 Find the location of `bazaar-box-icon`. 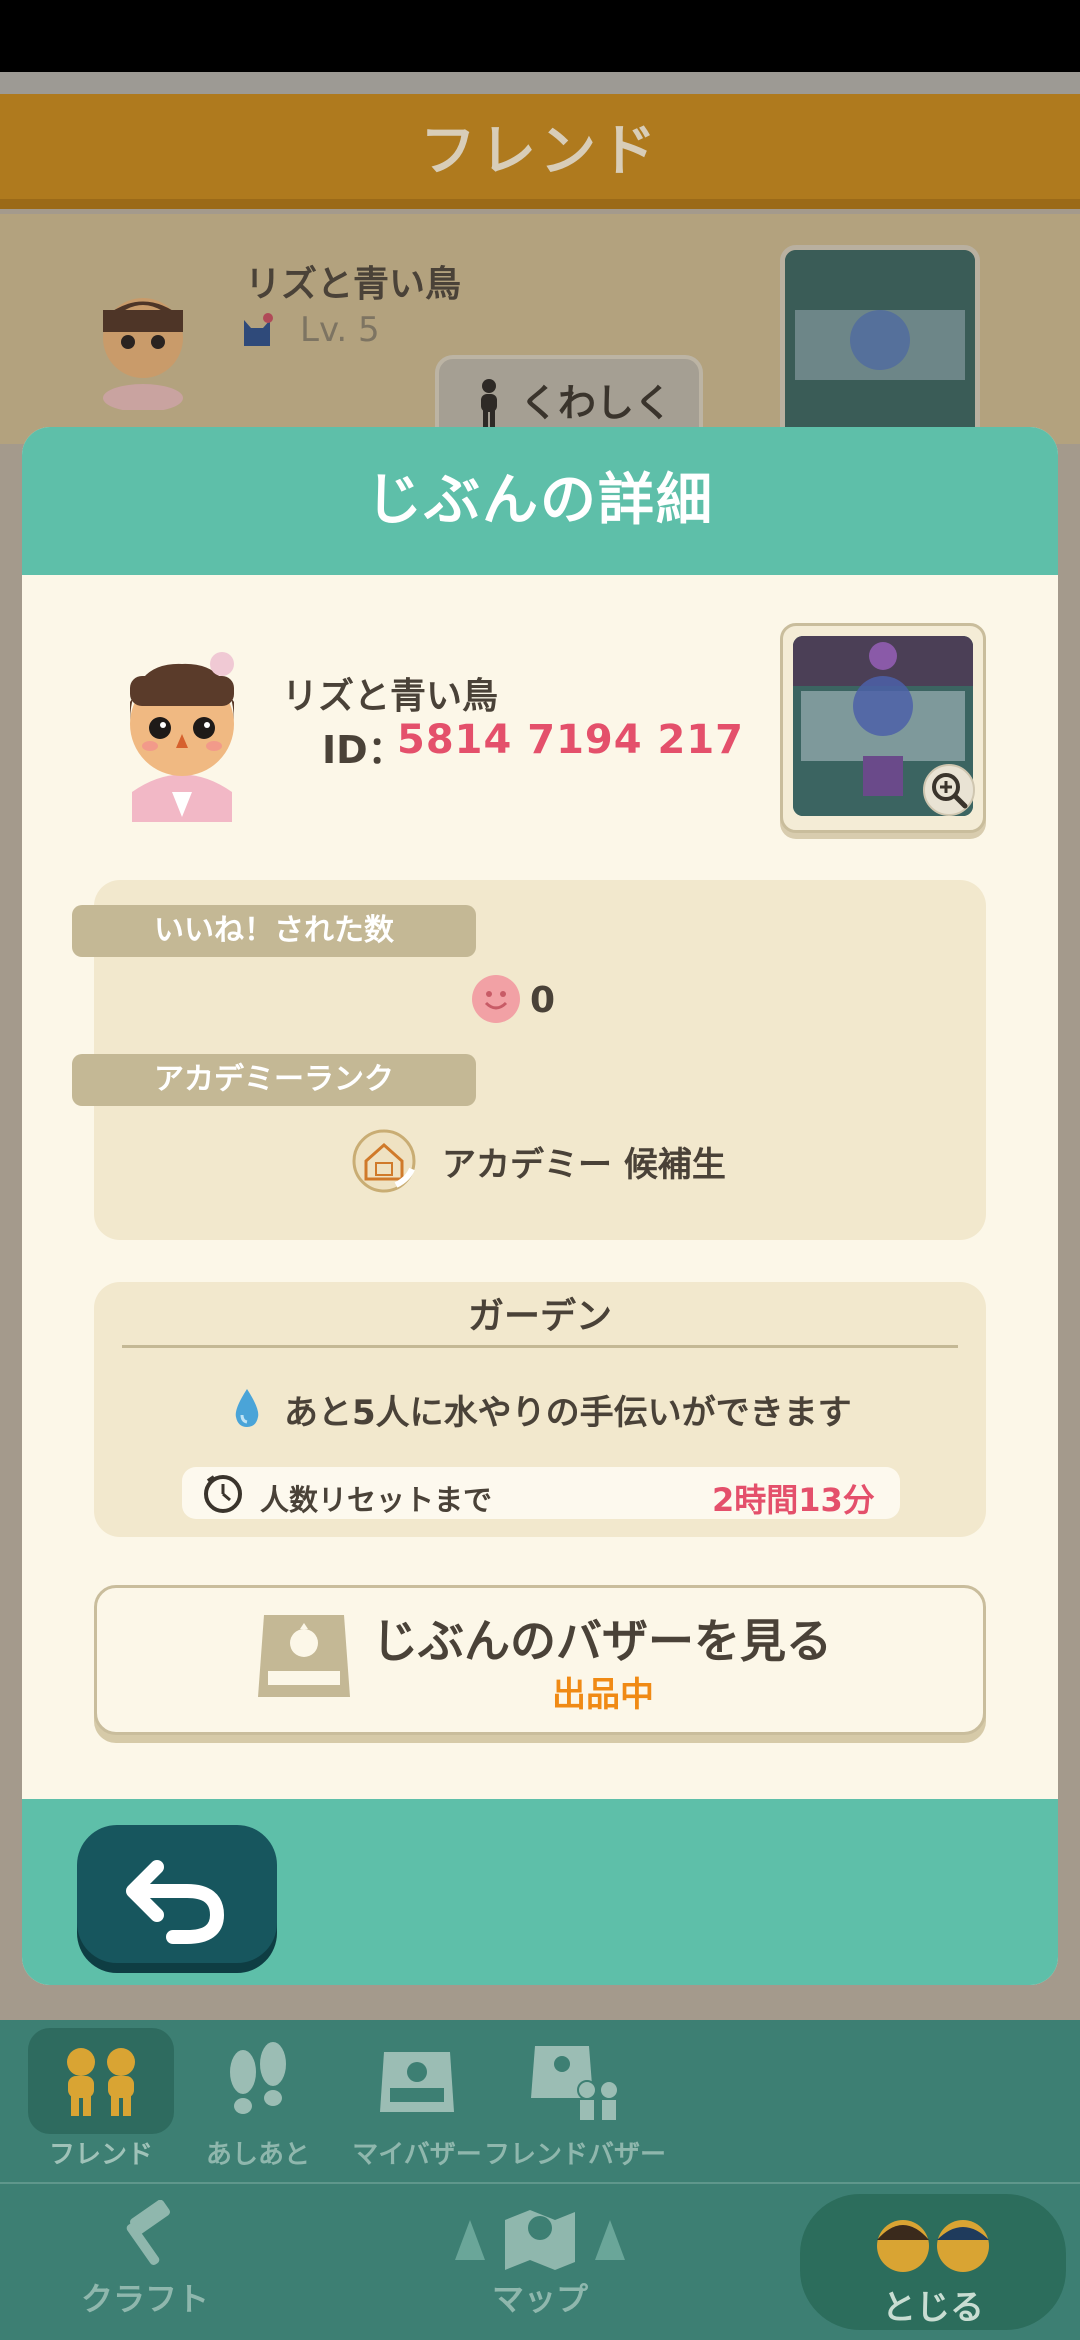

bazaar-box-icon is located at coordinates (304, 1656).